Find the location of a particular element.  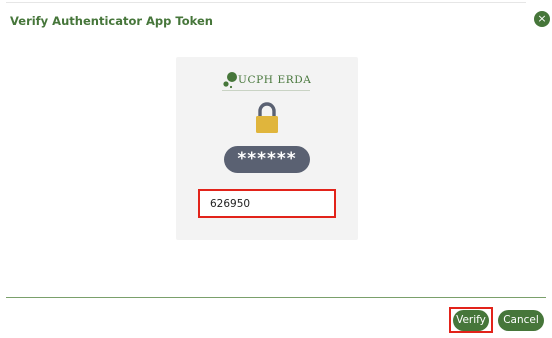

ucph-logo: UCPH ERDA is located at coordinates (267, 80).